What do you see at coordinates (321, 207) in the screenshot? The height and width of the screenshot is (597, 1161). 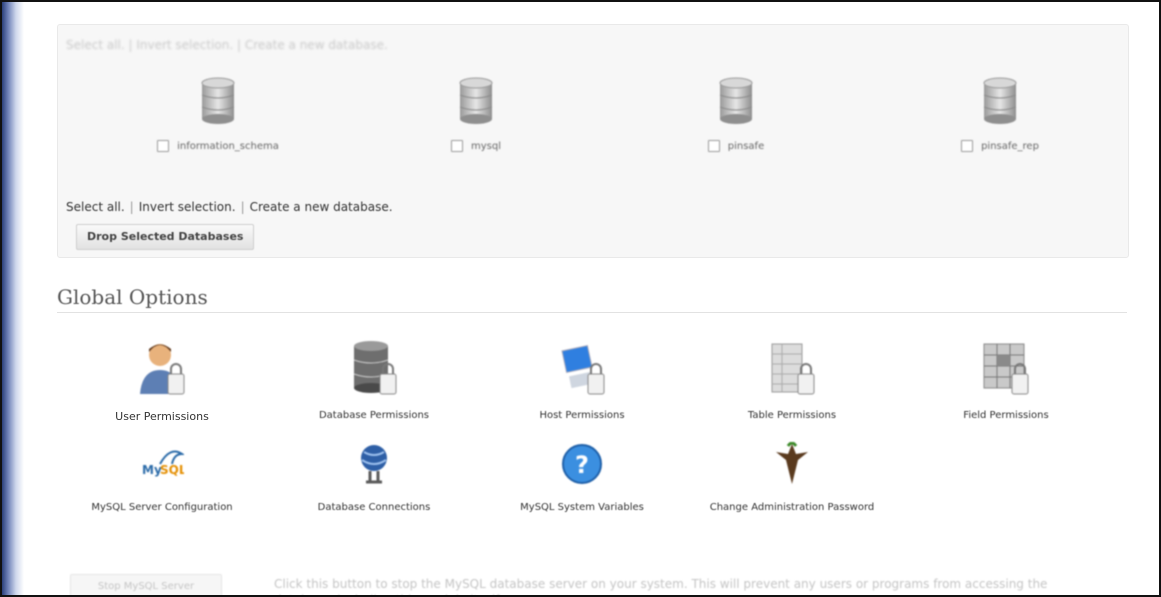 I see `create-database-link: Create a new database.` at bounding box center [321, 207].